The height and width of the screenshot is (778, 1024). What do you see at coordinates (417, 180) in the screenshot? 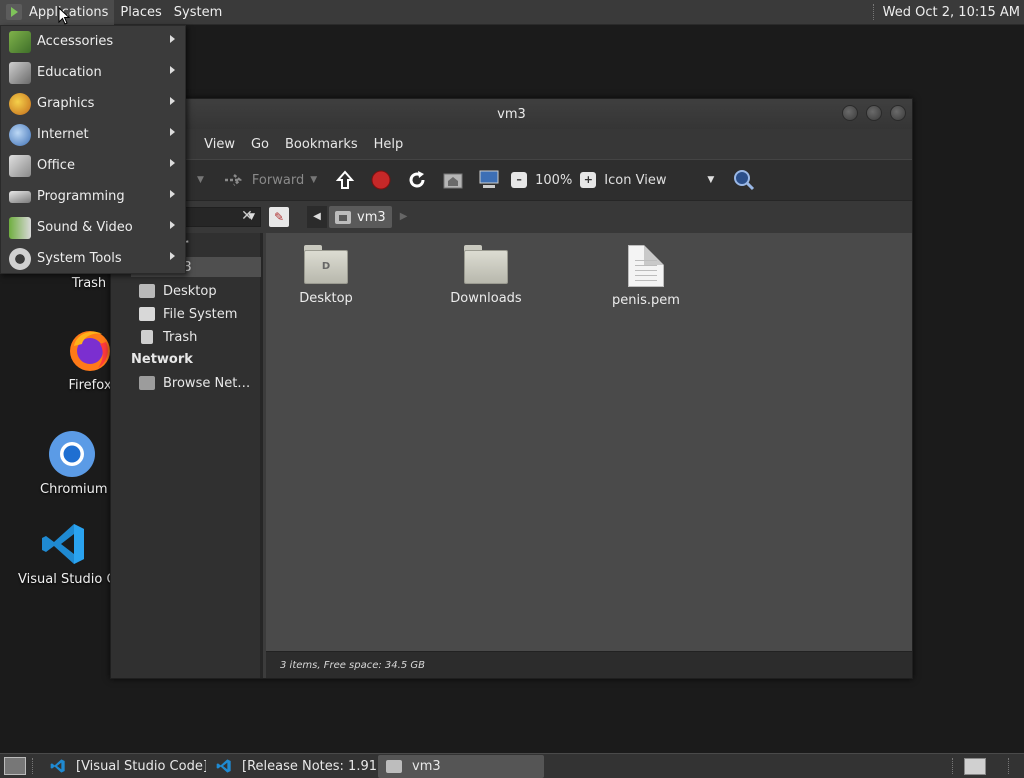
I see `reload-icon` at bounding box center [417, 180].